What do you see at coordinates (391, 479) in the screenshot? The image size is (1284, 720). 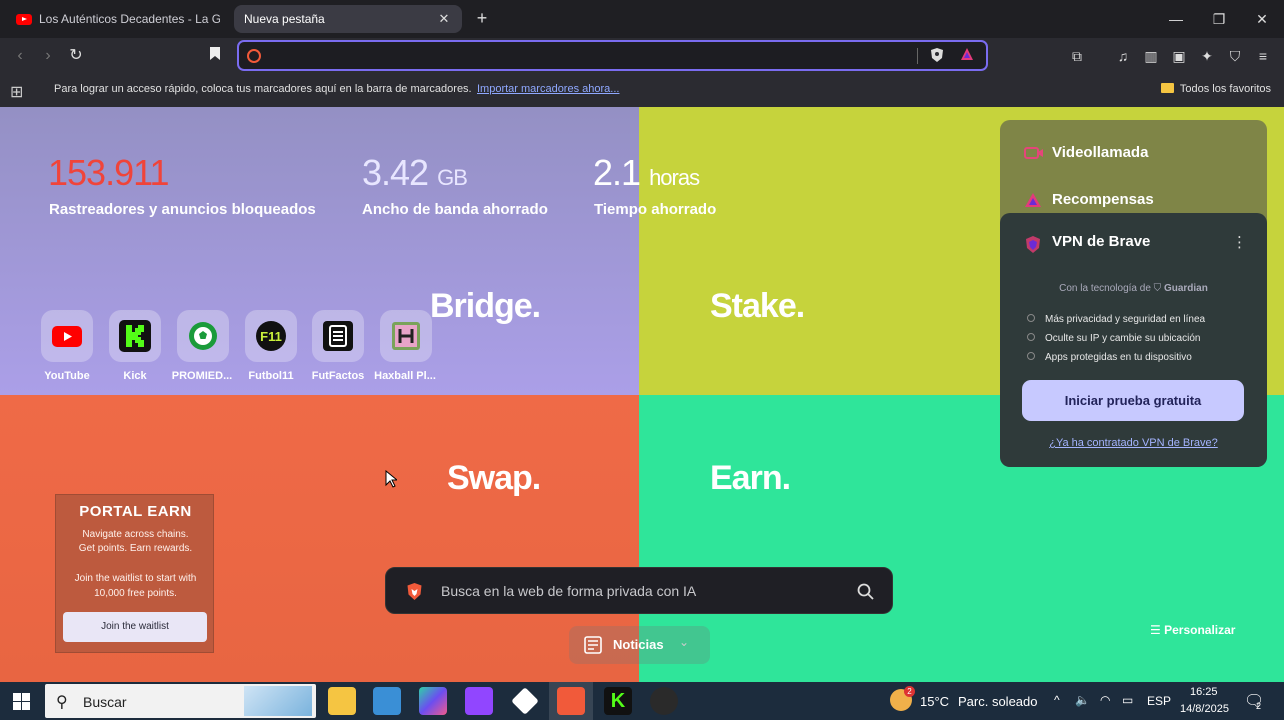 I see `mouse-cursor-icon` at bounding box center [391, 479].